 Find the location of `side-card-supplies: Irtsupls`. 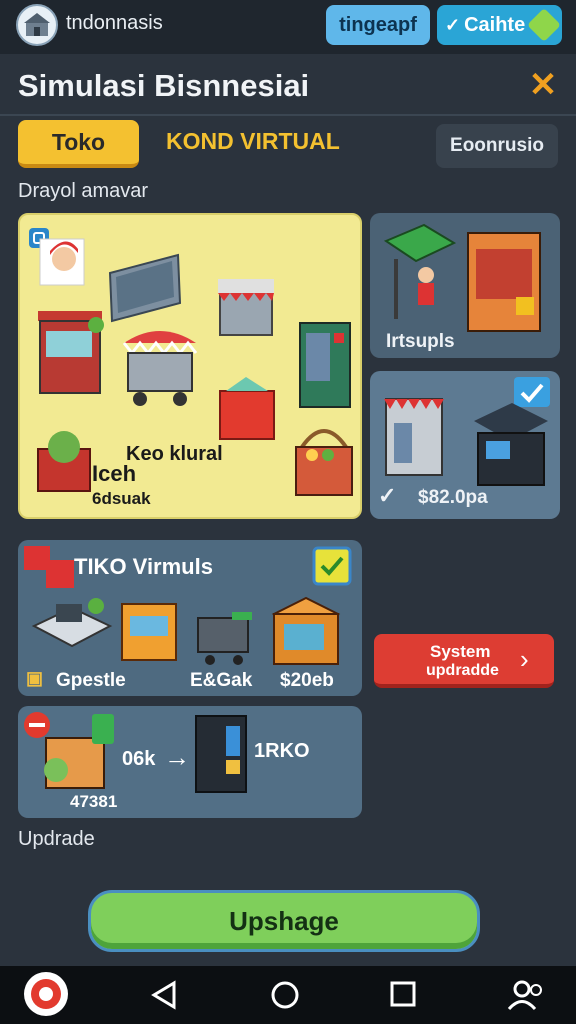

side-card-supplies: Irtsupls is located at coordinates (465, 285).